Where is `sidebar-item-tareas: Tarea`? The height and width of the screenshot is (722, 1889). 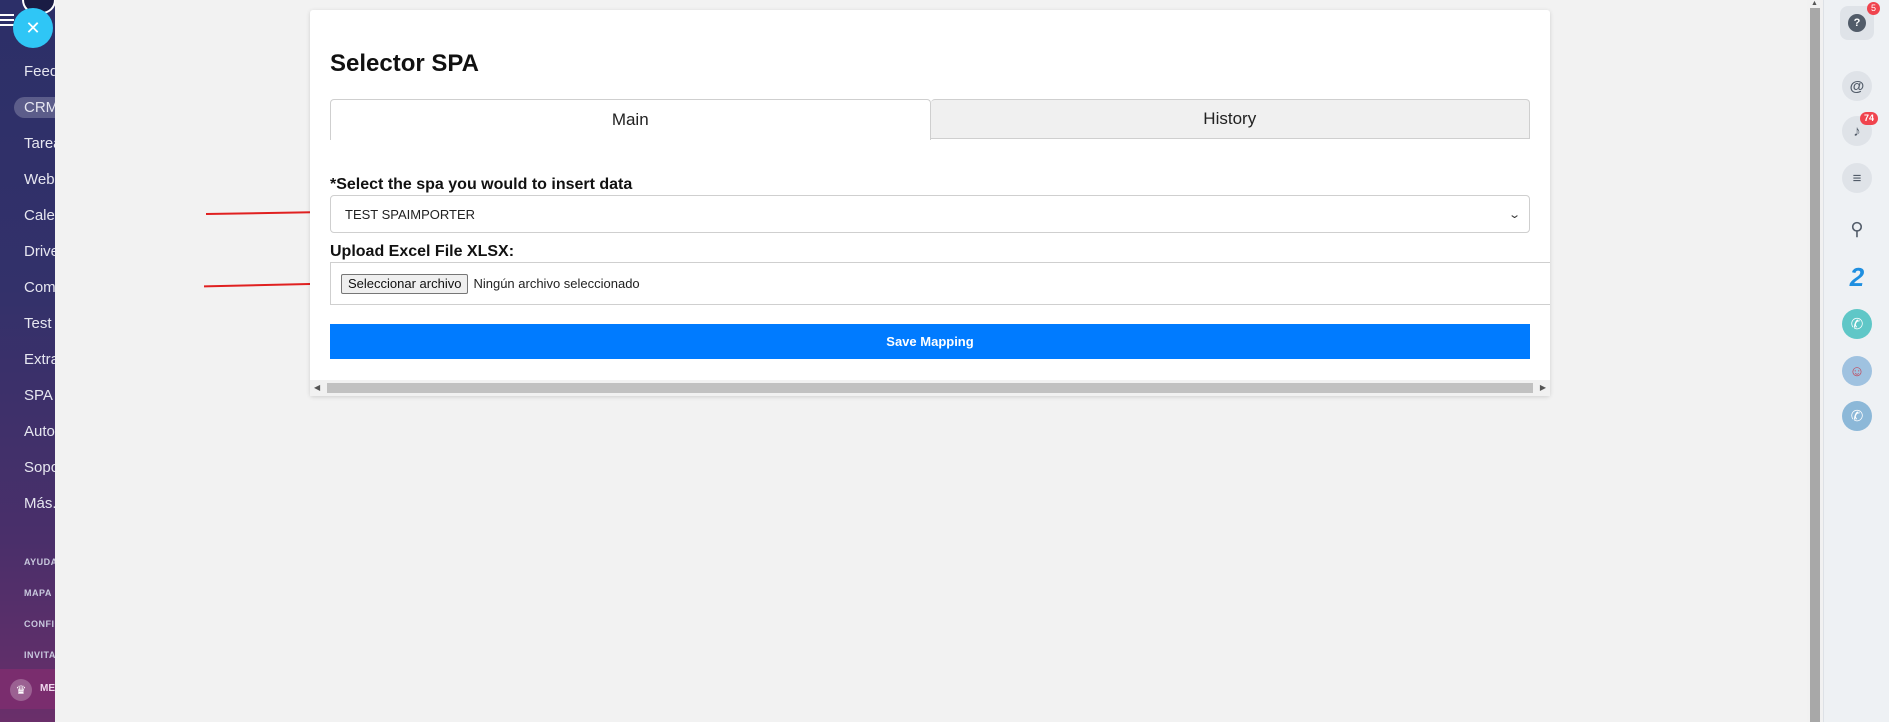
sidebar-item-tareas: Tarea is located at coordinates (39, 143).